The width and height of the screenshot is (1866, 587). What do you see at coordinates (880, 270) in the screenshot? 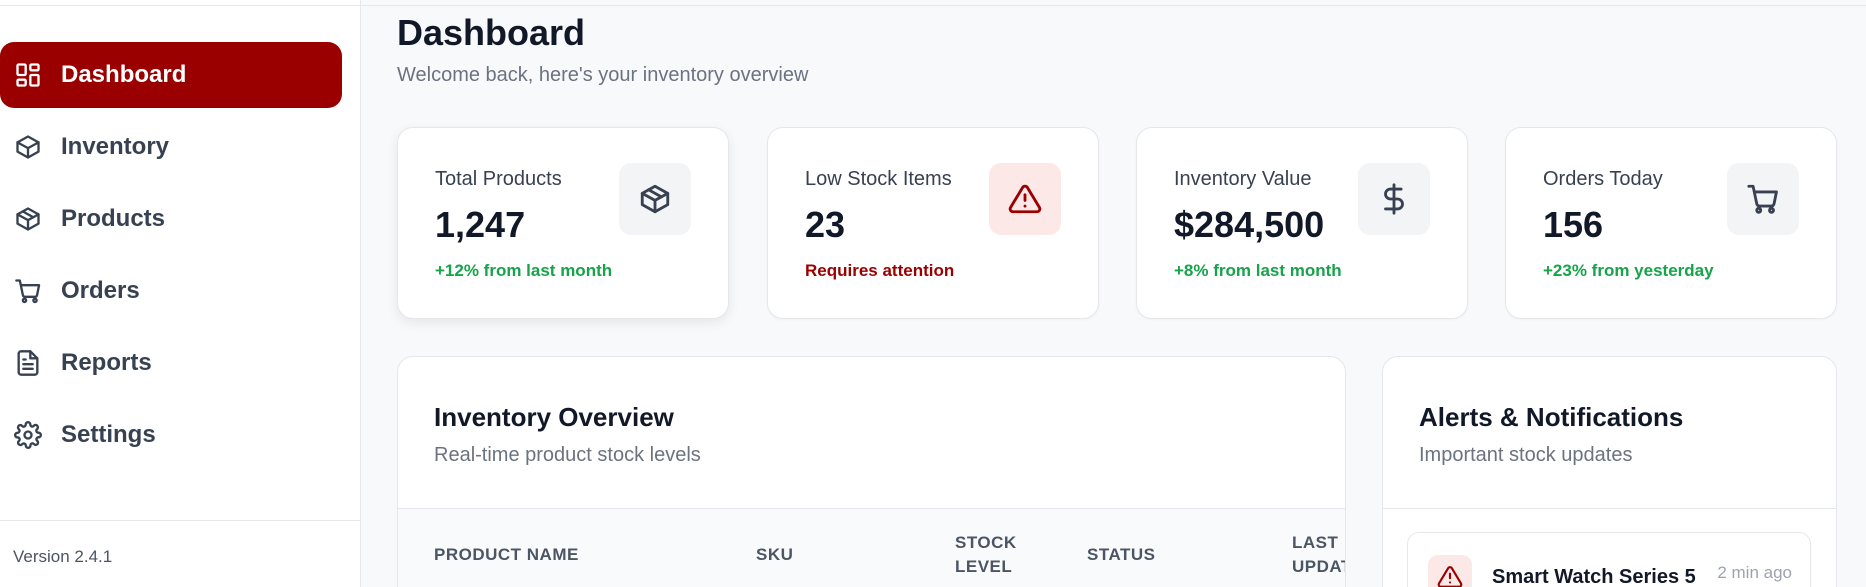
I see `stat-note: Requires attention` at bounding box center [880, 270].